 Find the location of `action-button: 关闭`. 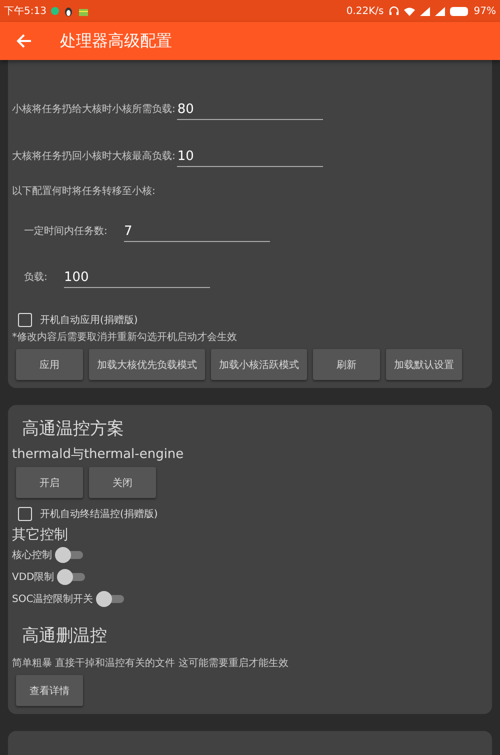

action-button: 关闭 is located at coordinates (122, 482).